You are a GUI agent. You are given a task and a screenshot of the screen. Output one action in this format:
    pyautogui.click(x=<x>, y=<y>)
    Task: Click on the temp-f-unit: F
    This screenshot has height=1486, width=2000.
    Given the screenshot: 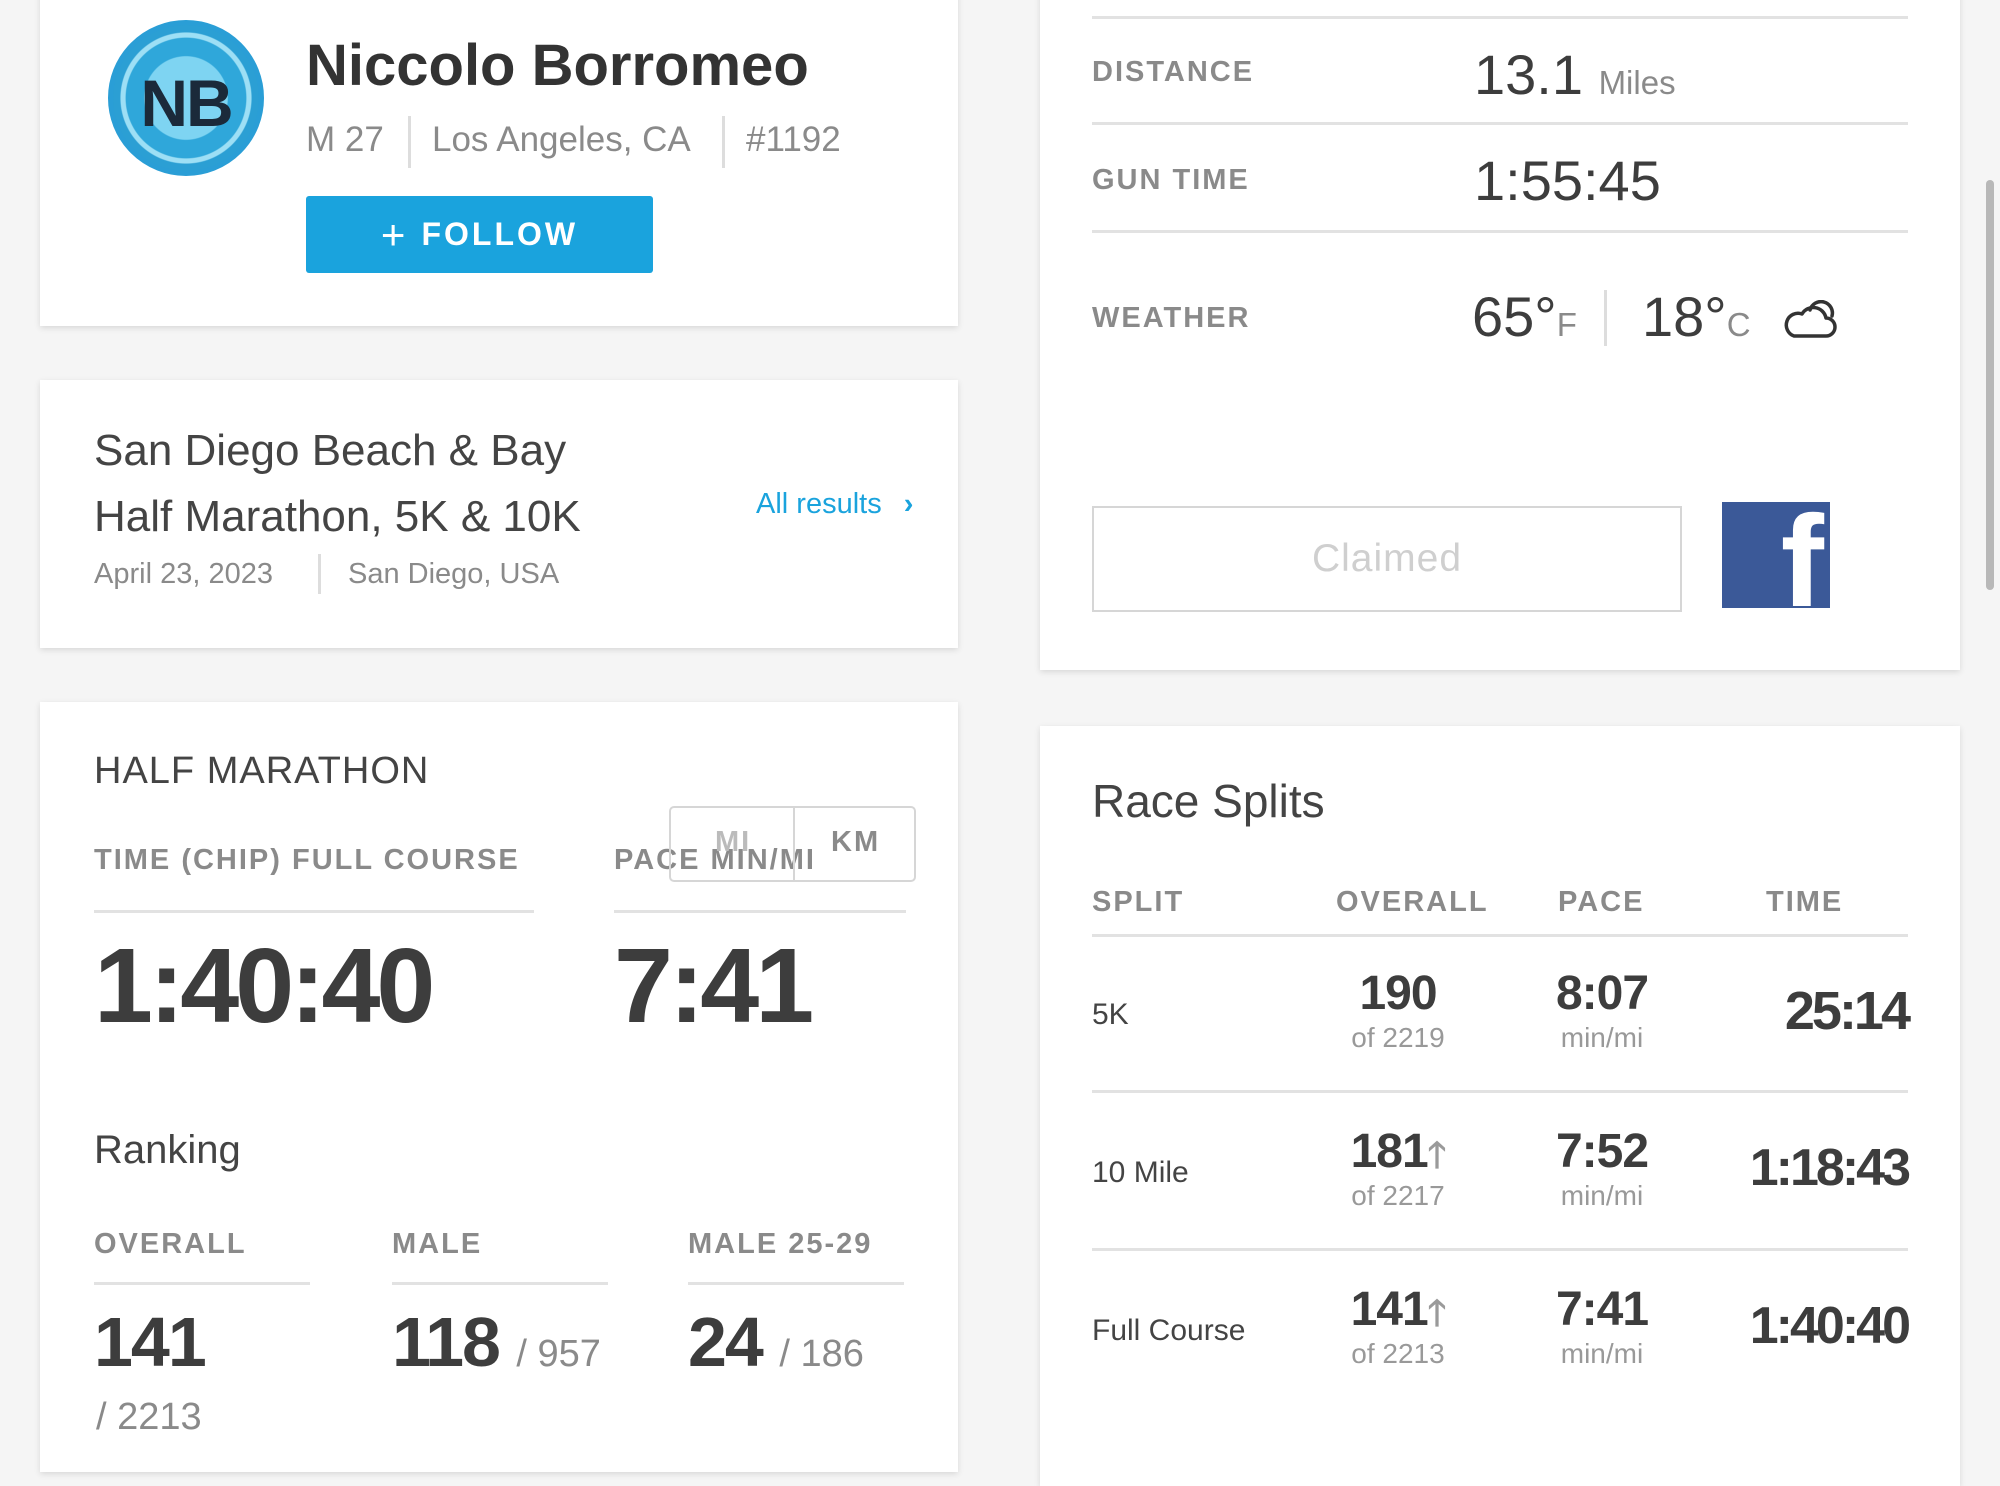 What is the action you would take?
    pyautogui.click(x=1566, y=324)
    